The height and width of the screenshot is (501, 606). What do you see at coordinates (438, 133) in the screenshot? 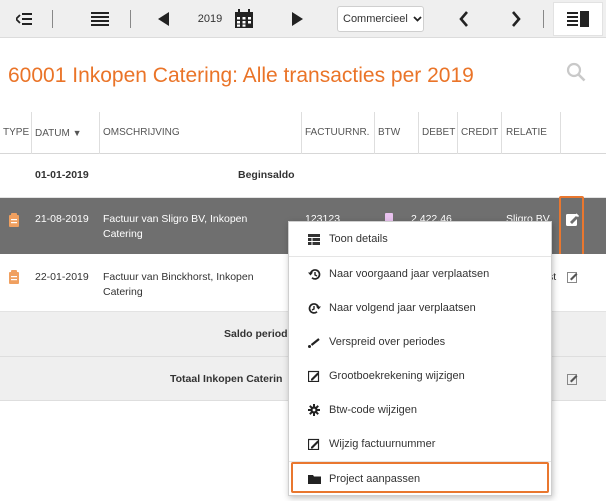
I see `col-debet: DEBET` at bounding box center [438, 133].